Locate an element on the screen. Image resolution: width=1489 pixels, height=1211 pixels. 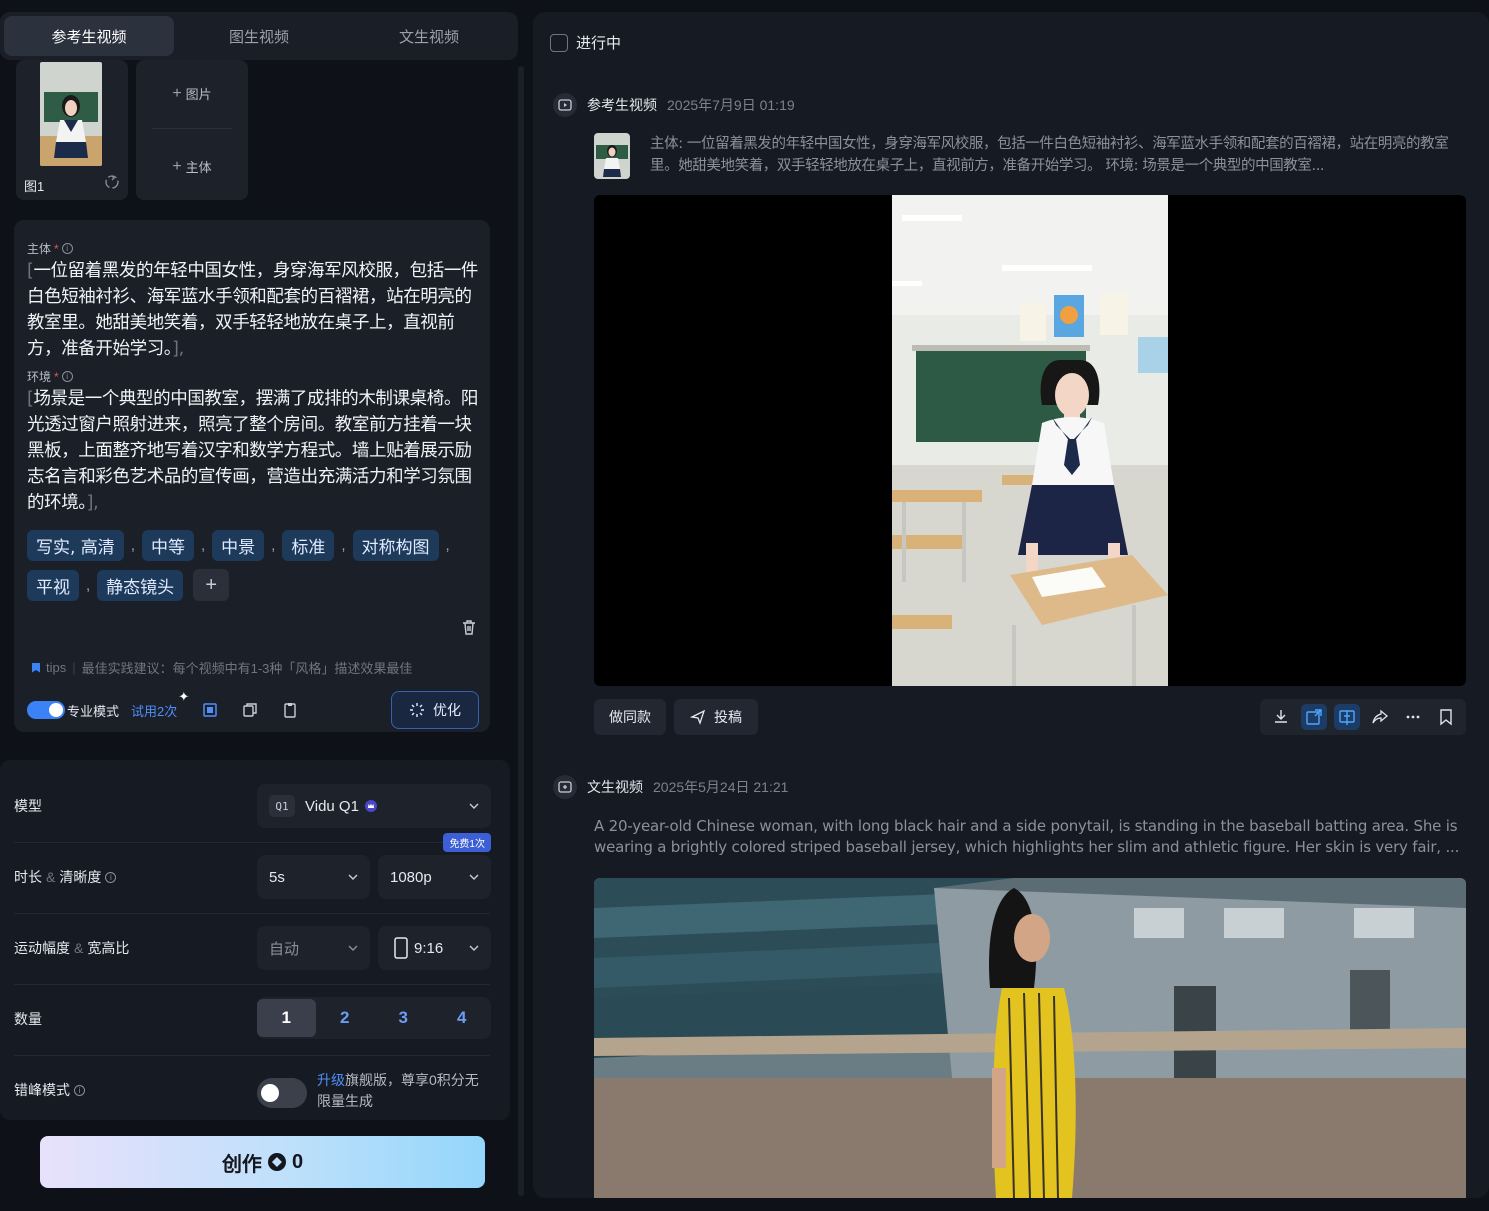
count-row: 数量 1 2 3 4 is located at coordinates (255, 1019).